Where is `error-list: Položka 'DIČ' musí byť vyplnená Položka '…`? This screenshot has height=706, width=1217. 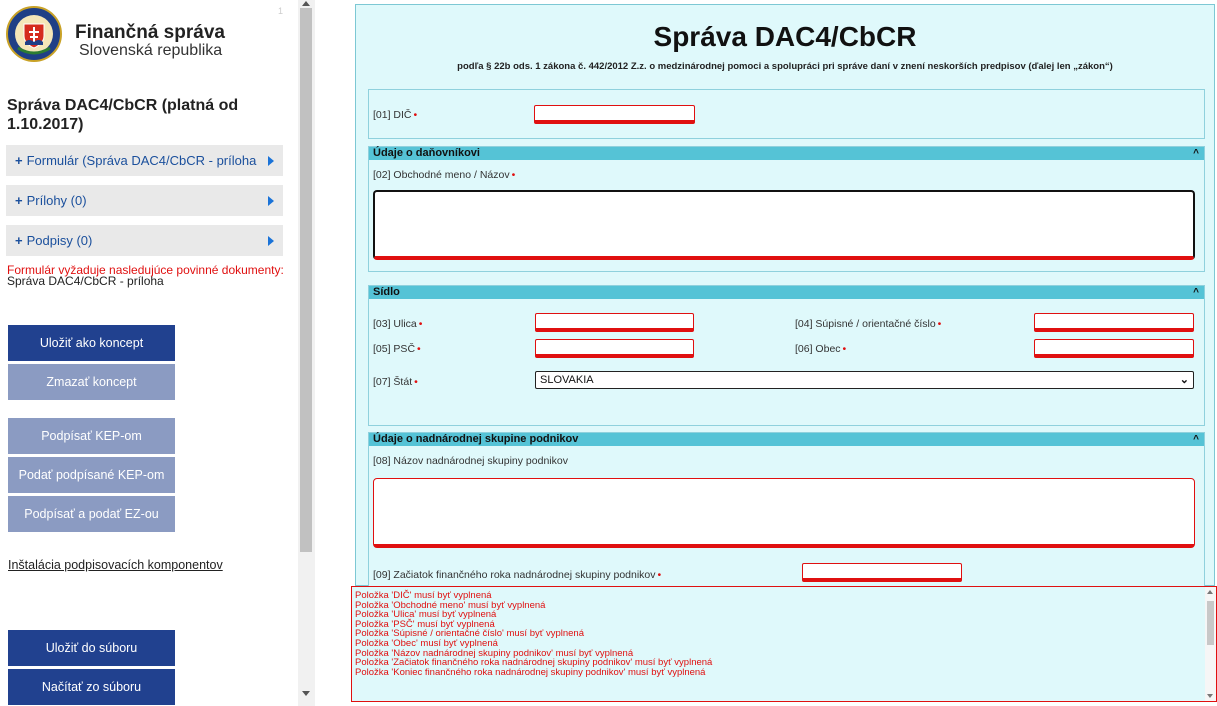
error-list: Položka 'DIČ' musí byť vyplnená Položka '… is located at coordinates (533, 634).